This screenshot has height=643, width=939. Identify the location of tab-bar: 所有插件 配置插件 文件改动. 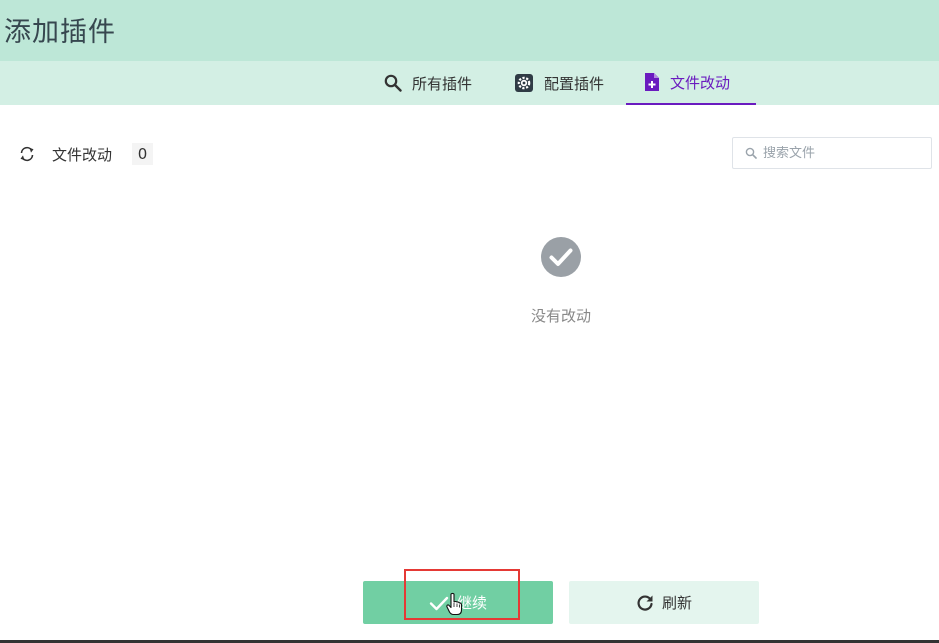
(469, 83).